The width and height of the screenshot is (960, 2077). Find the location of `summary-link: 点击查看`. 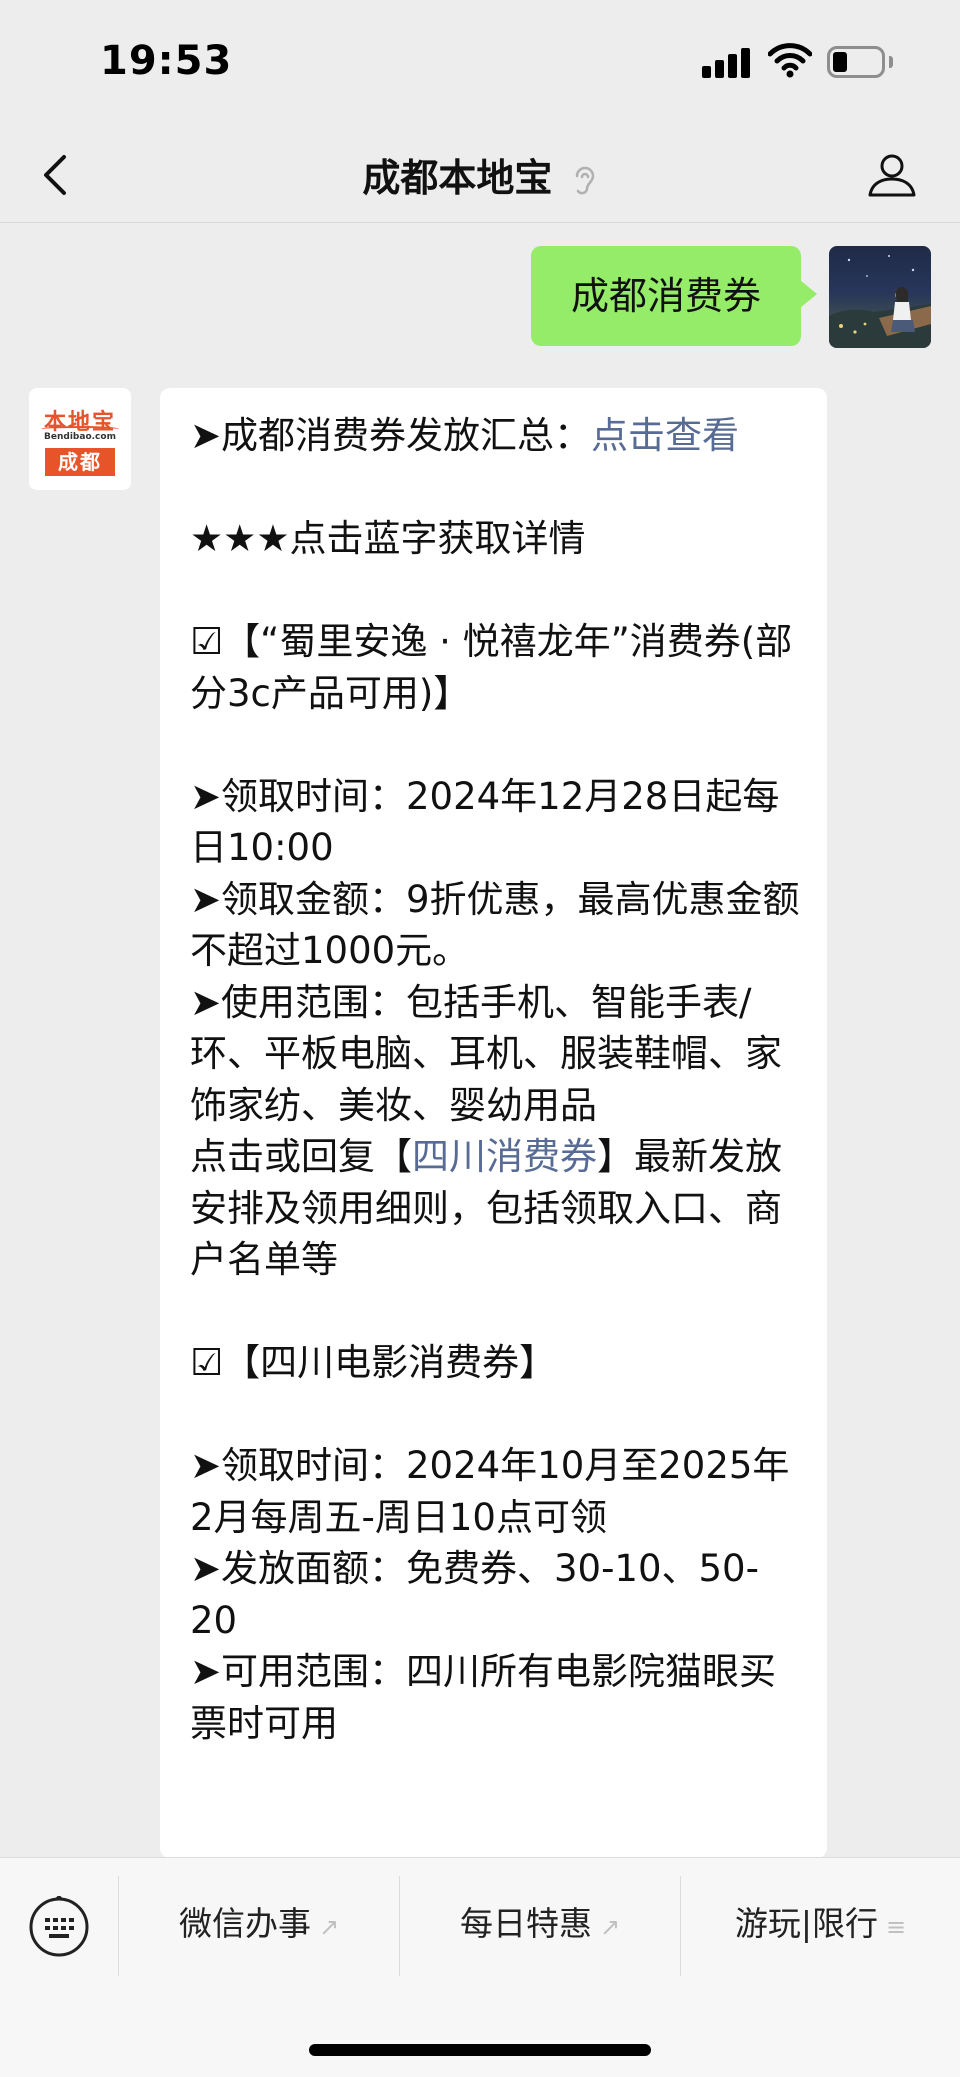

summary-link: 点击查看 is located at coordinates (665, 435).